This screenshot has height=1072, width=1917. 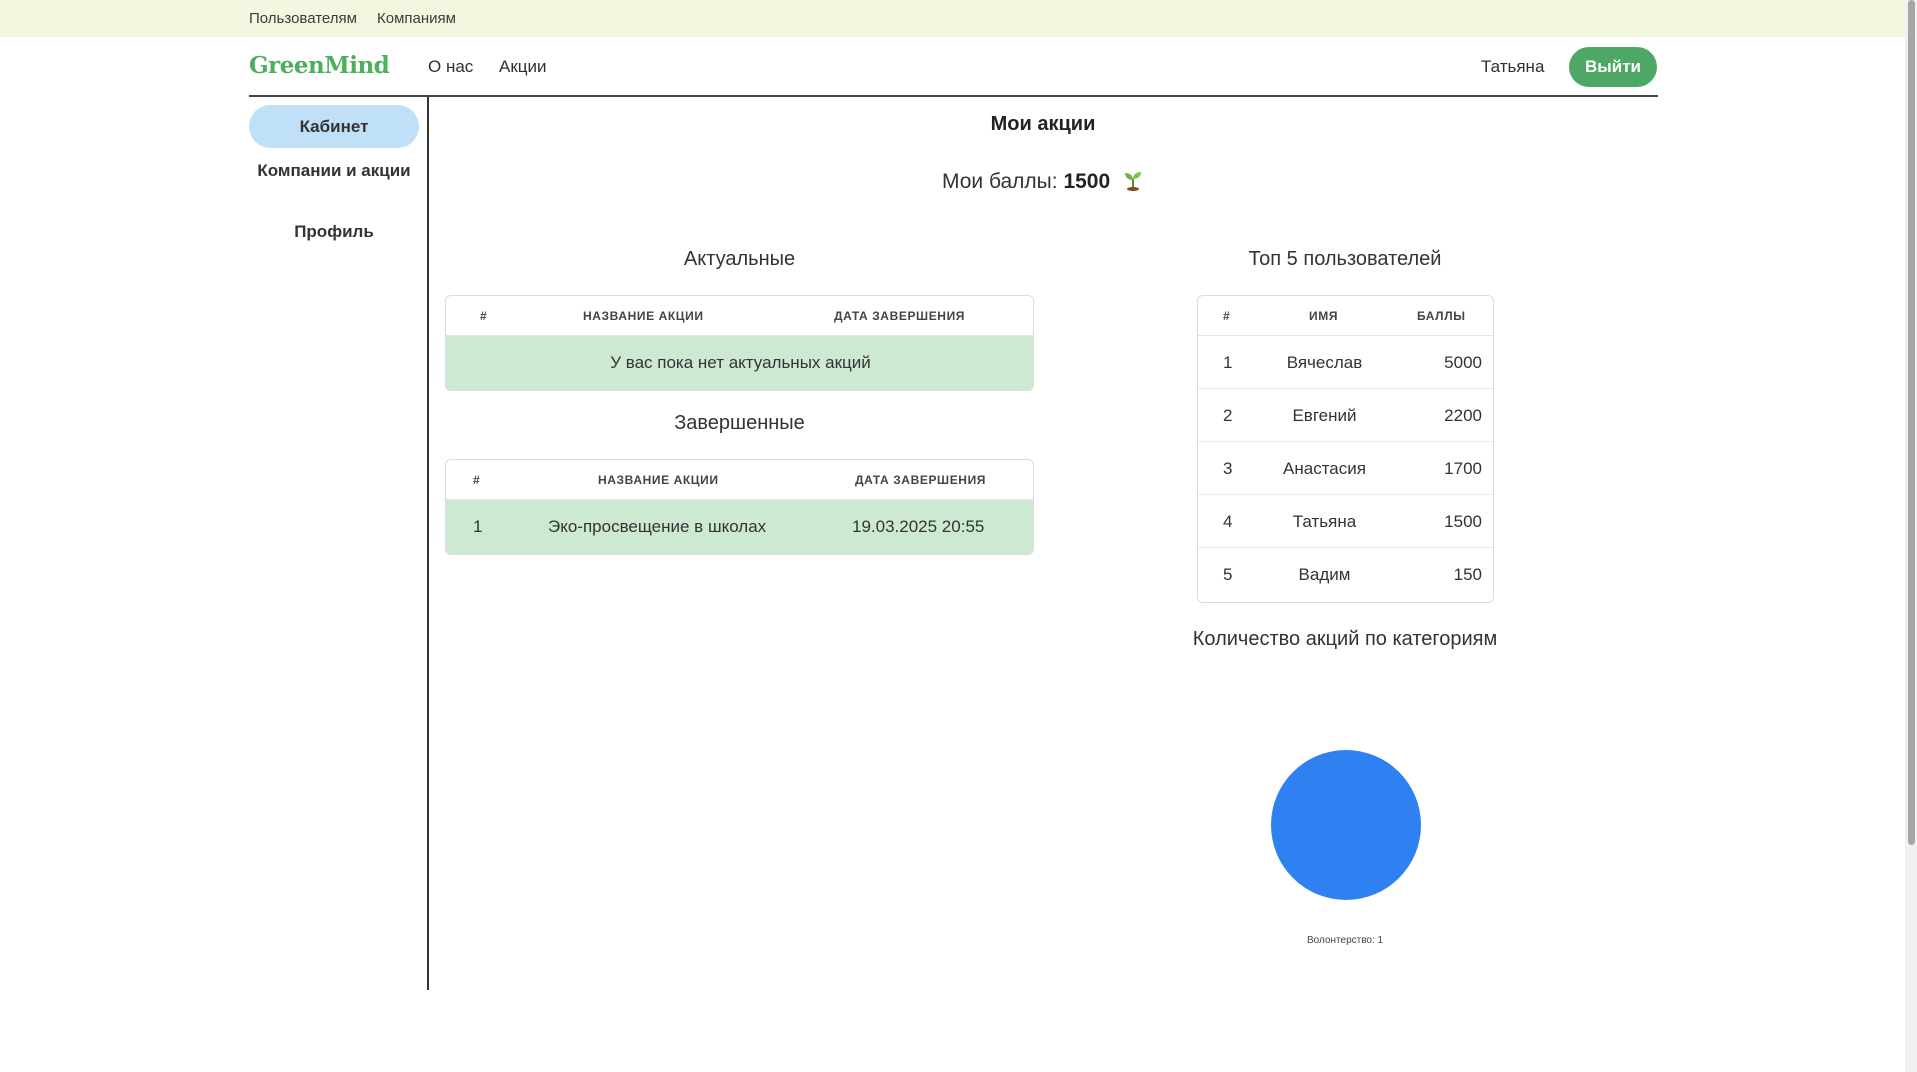 I want to click on cell-action-name: Эко-просвещение в школах, so click(x=657, y=526).